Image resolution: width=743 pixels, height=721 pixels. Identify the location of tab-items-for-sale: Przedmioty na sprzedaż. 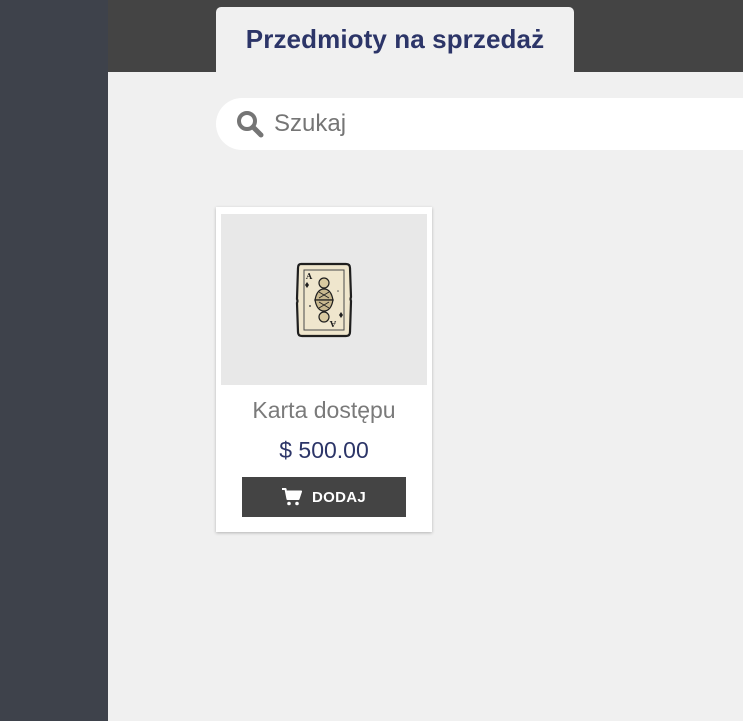
(395, 39).